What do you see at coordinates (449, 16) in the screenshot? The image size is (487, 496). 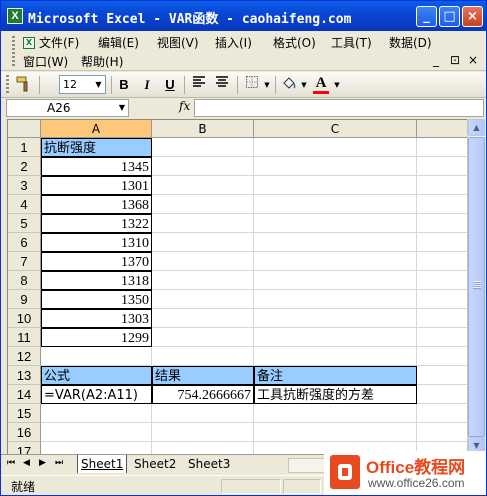 I see `maximize-button: □` at bounding box center [449, 16].